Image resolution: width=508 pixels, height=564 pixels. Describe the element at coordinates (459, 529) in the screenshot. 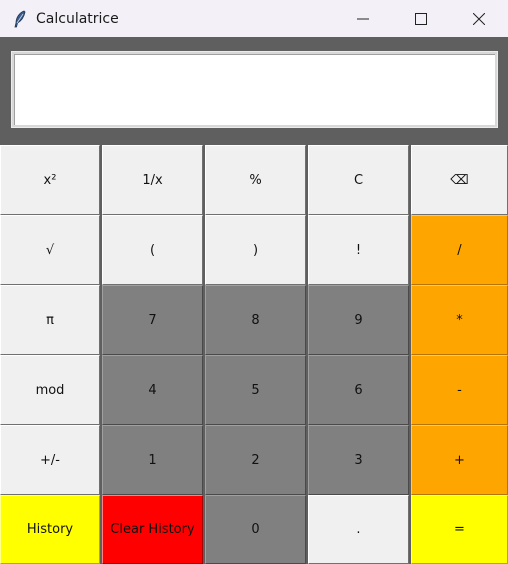

I see `equals-button: =` at that location.